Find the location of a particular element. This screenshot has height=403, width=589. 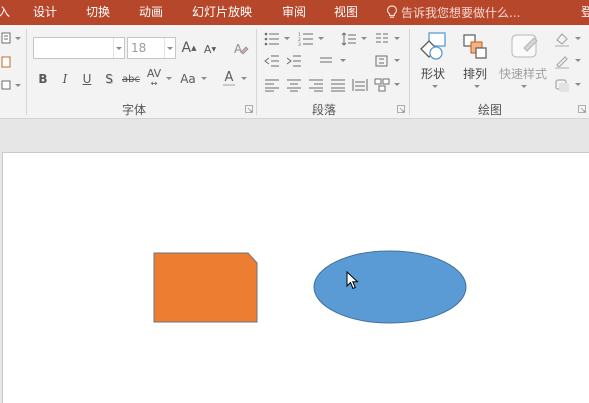

section-icon is located at coordinates (6, 85).